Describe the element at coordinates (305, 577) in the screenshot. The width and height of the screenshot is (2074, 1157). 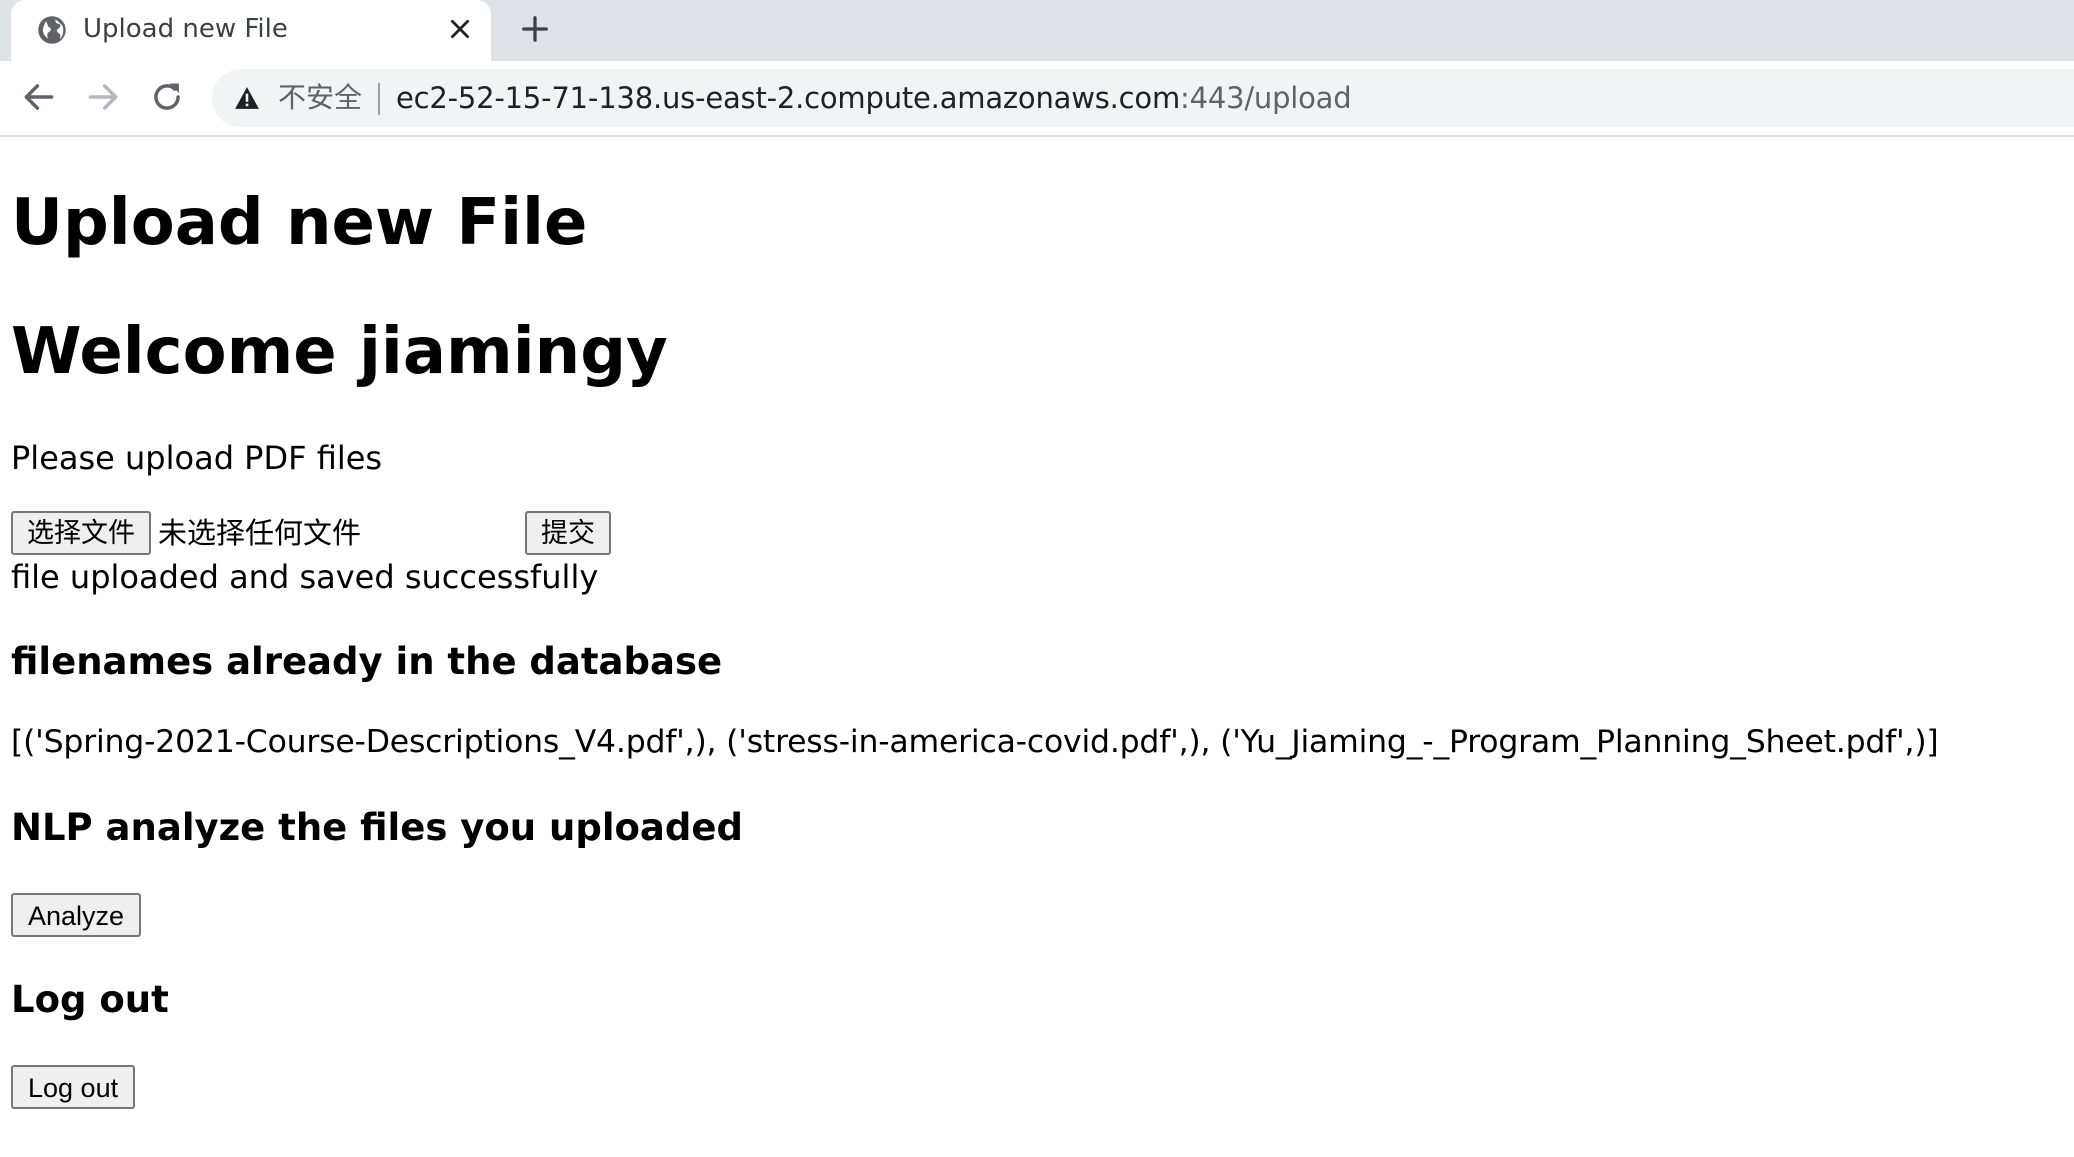
I see `upload-message: file uploaded and saved successfully` at that location.